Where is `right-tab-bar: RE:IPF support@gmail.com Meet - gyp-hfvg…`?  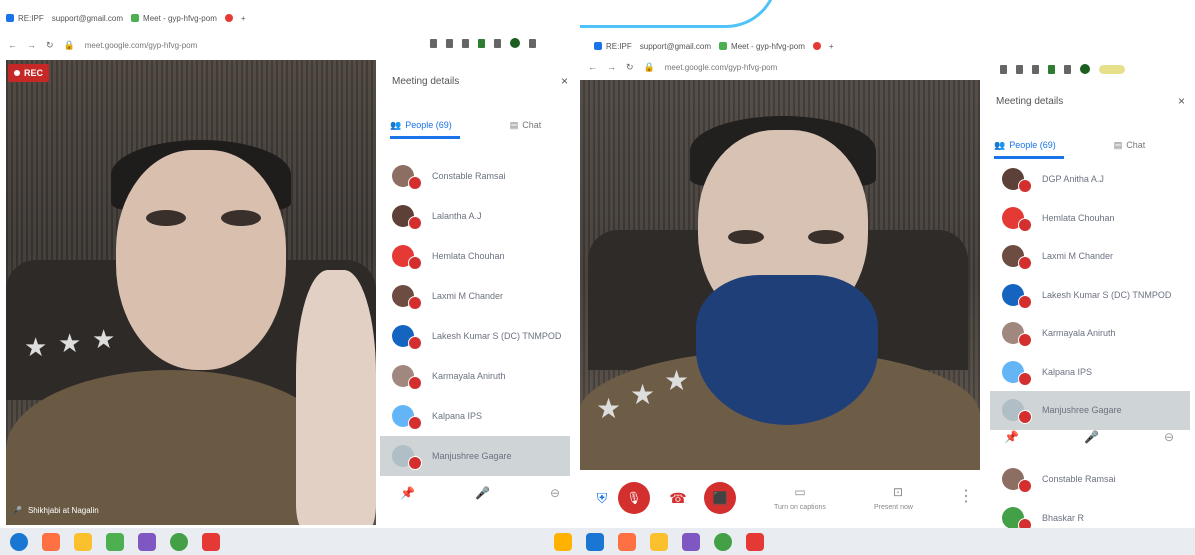
right-tab-bar: RE:IPF support@gmail.com Meet - gyp-hfvg… is located at coordinates (891, 46).